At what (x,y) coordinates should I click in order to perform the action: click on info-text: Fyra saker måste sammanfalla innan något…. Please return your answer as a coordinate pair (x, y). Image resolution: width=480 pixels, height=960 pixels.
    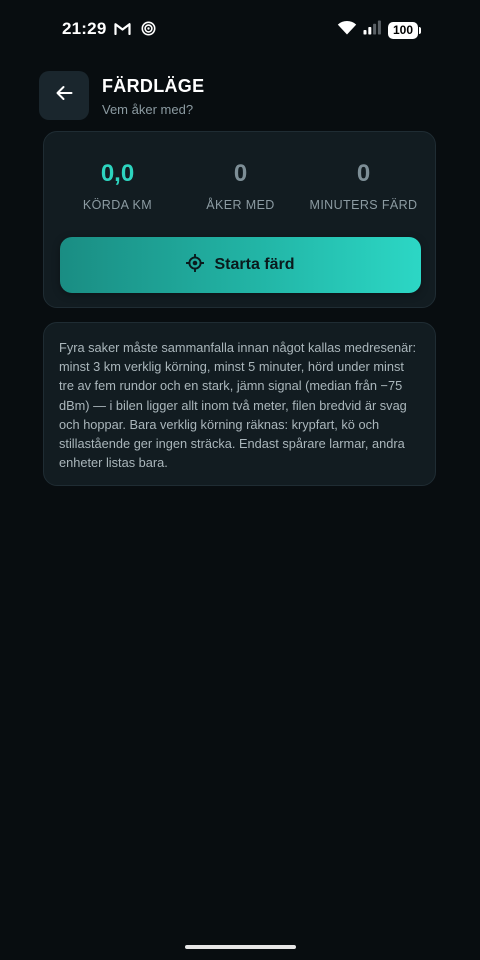
    Looking at the image, I should click on (238, 405).